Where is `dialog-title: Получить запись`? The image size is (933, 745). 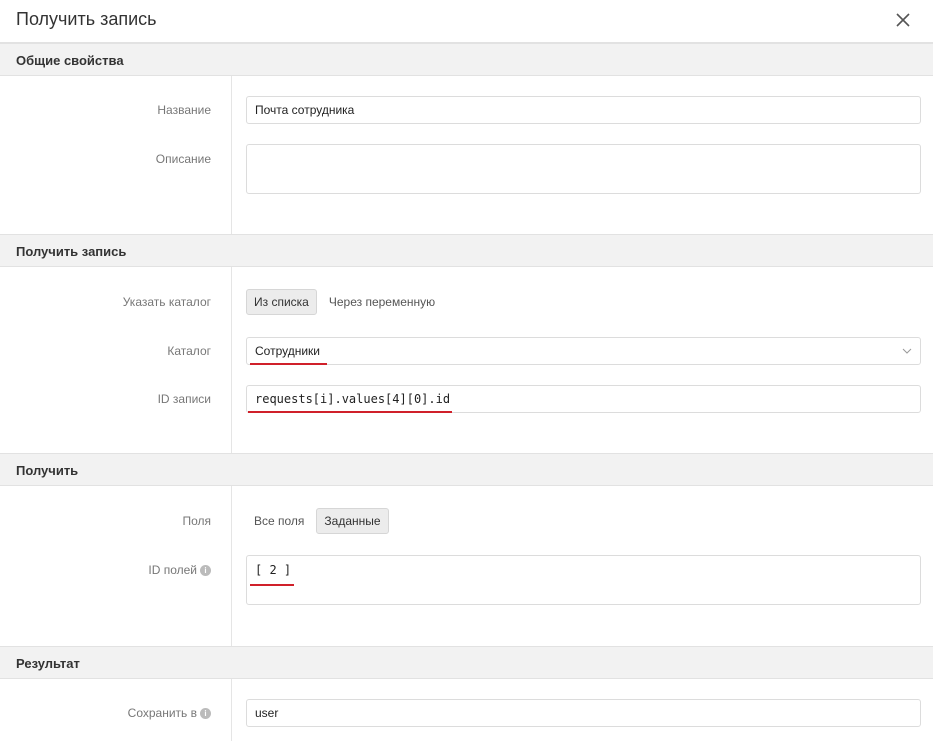 dialog-title: Получить запись is located at coordinates (86, 19).